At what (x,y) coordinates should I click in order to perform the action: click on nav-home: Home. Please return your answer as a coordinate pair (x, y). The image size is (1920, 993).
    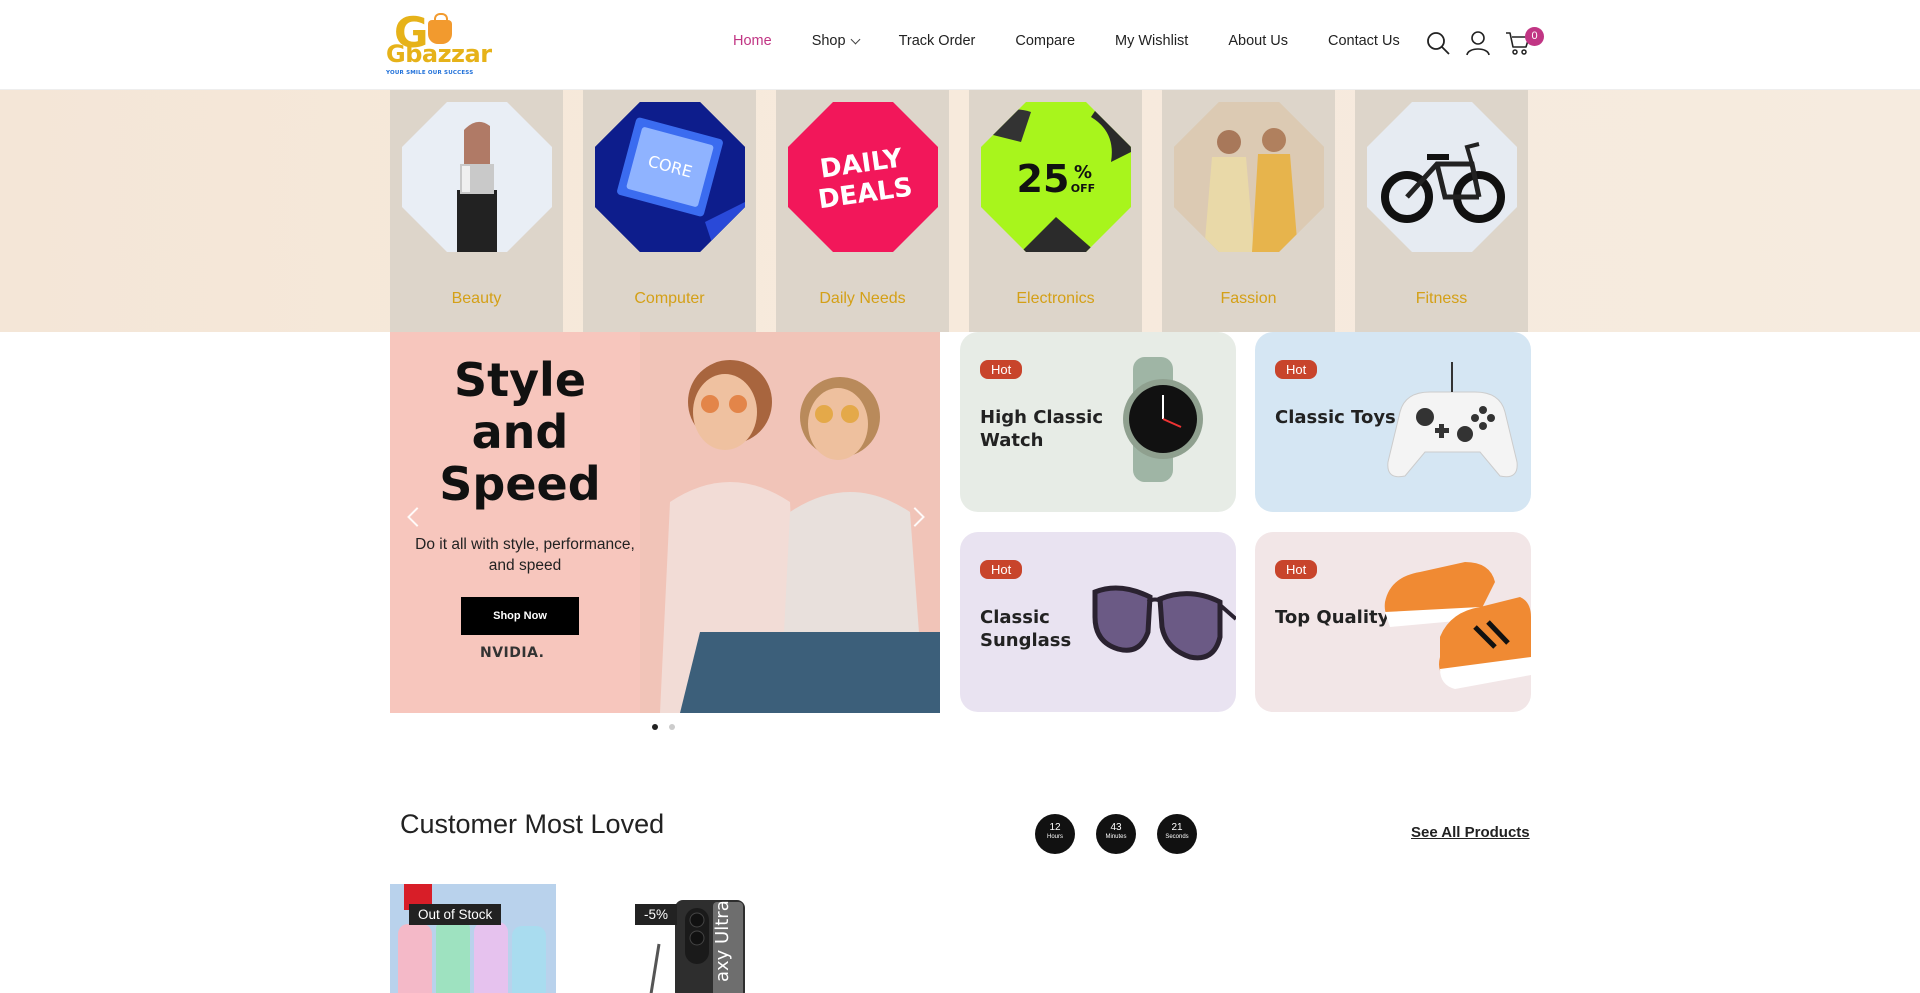
    Looking at the image, I should click on (752, 41).